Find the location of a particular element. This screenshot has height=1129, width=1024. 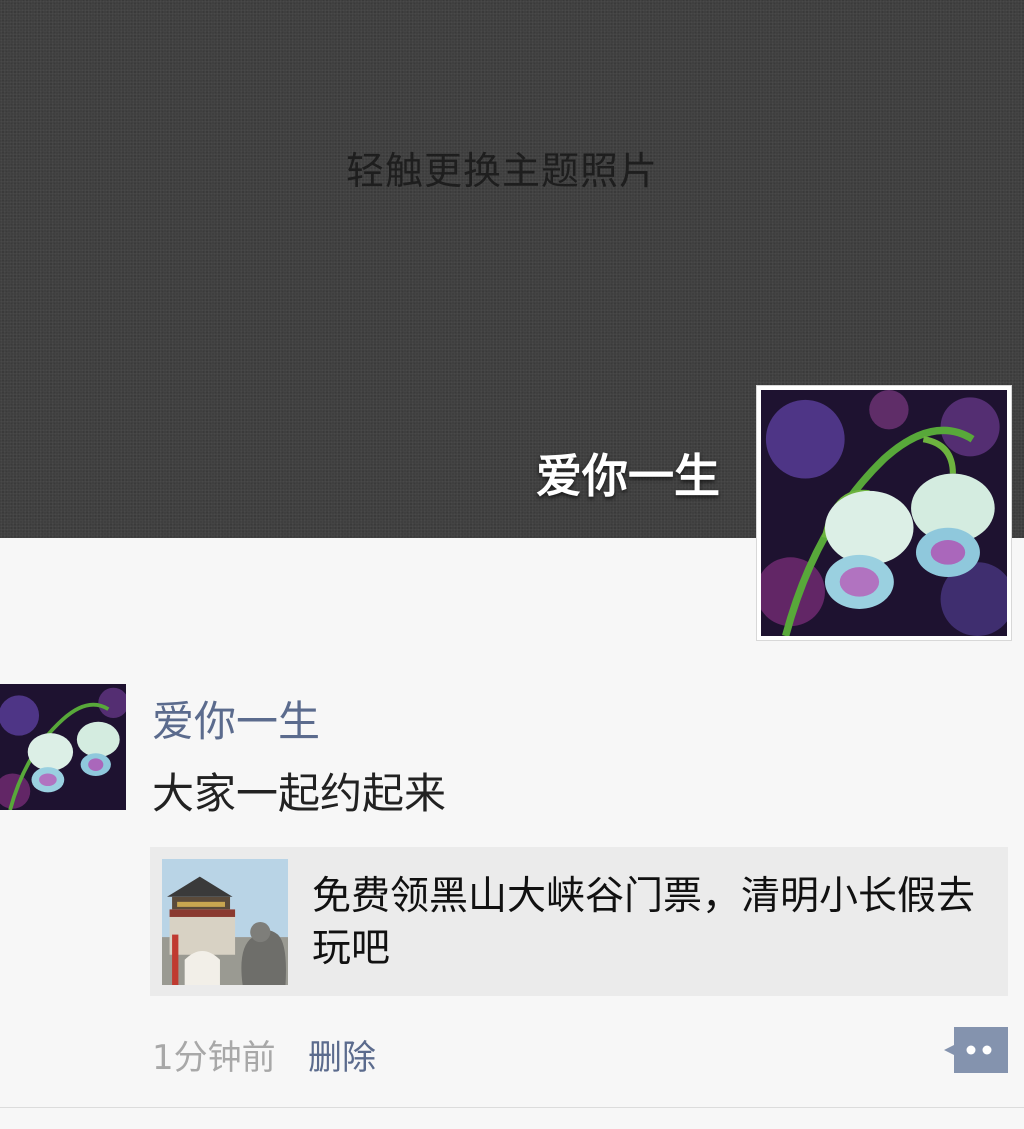

delete-button: 删除 is located at coordinates (342, 1054).